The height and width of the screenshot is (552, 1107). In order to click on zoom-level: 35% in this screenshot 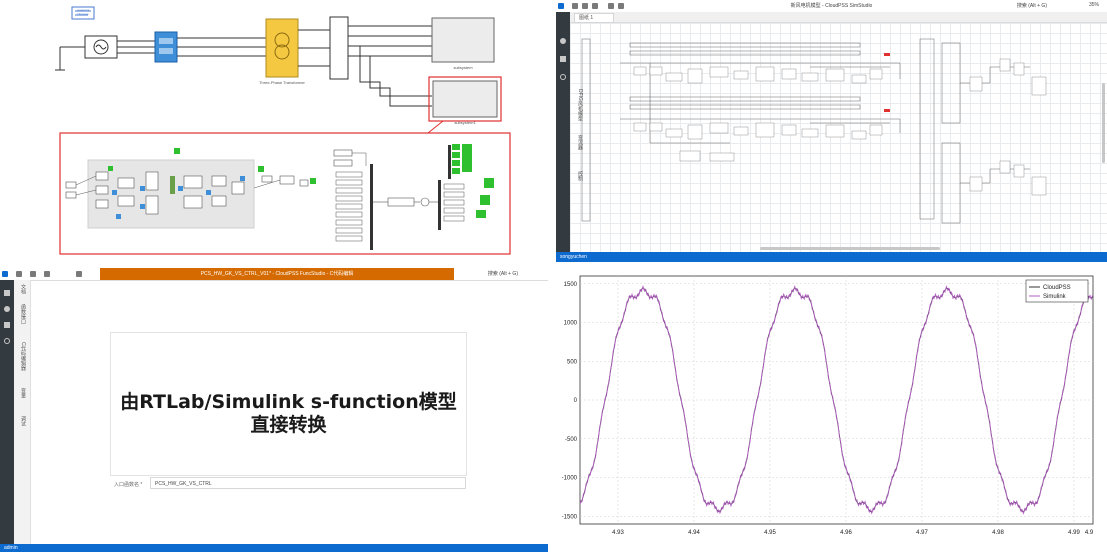, I will do `click(1094, 5)`.